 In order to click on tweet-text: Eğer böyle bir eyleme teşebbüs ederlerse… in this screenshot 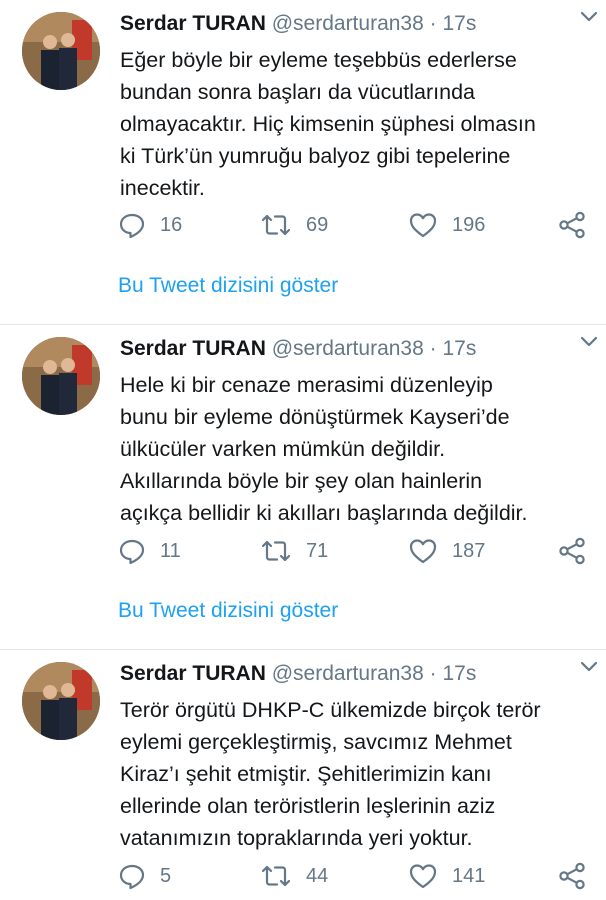, I will do `click(328, 124)`.